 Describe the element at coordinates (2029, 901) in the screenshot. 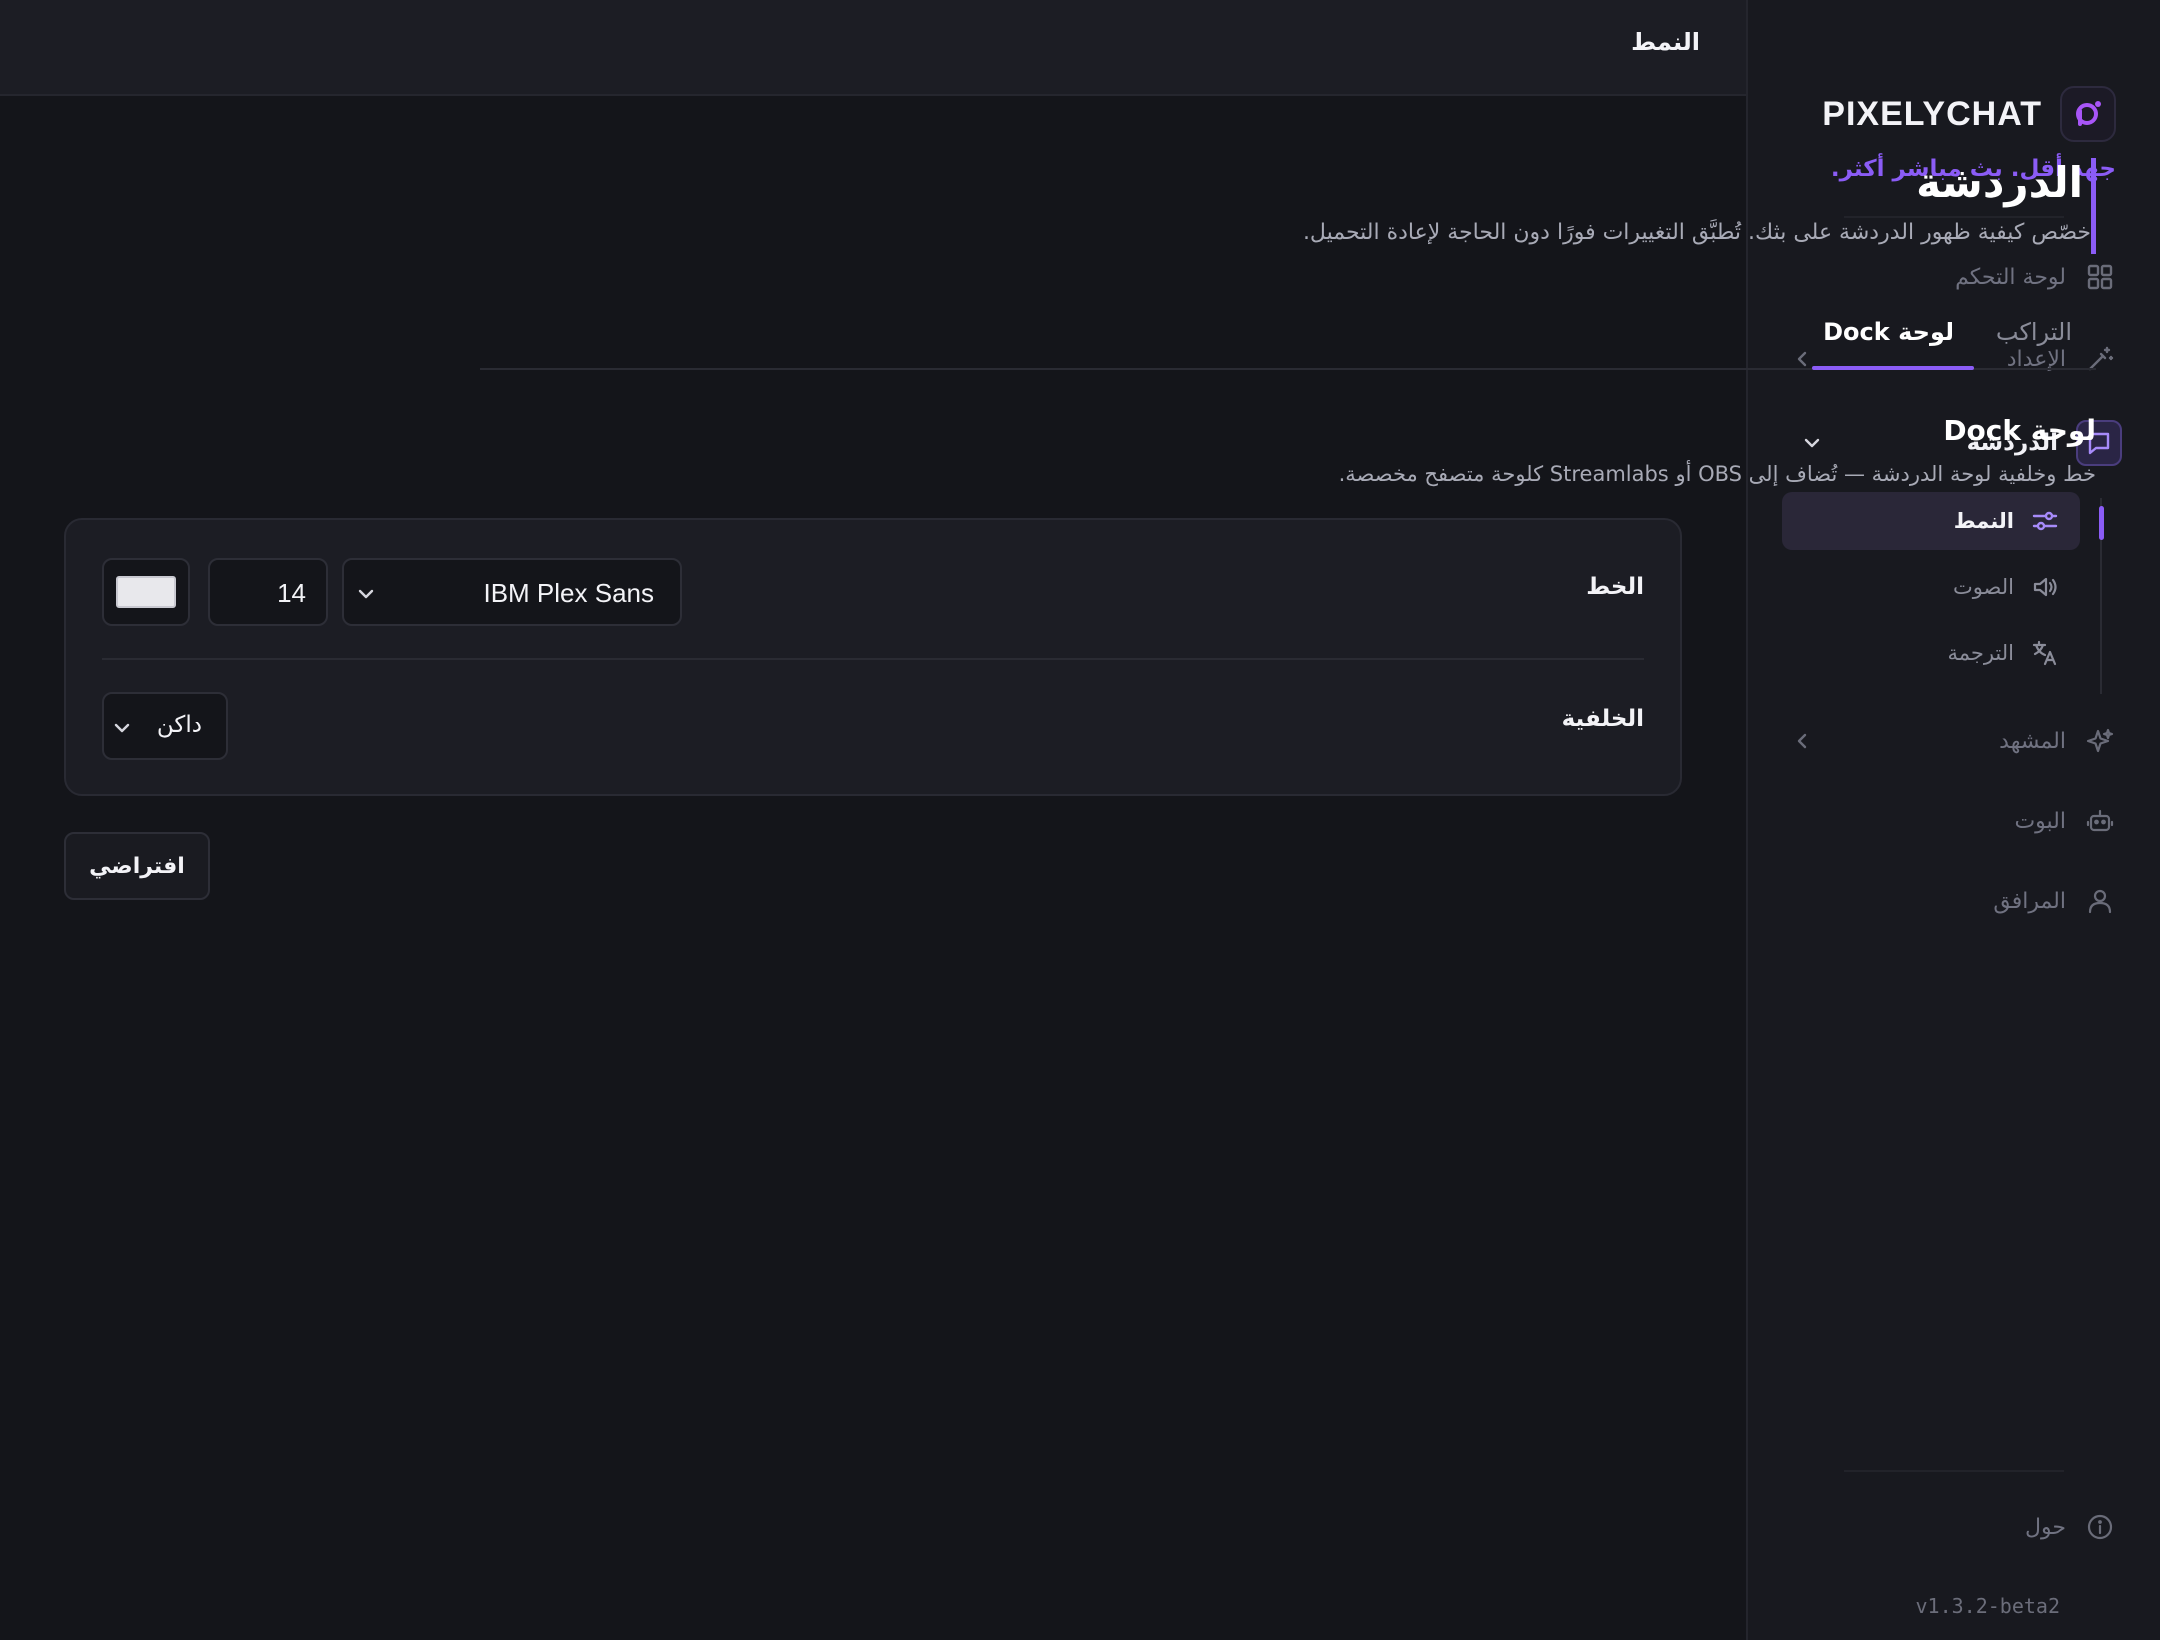

I see `sidebar-item-label: المرافق` at that location.